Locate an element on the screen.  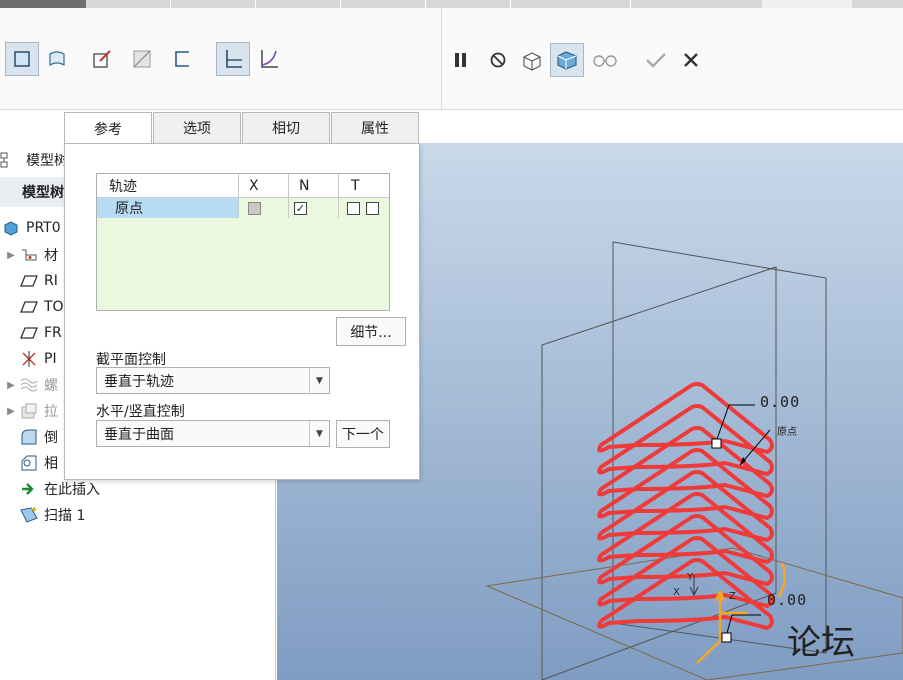
ok-button is located at coordinates (656, 60).